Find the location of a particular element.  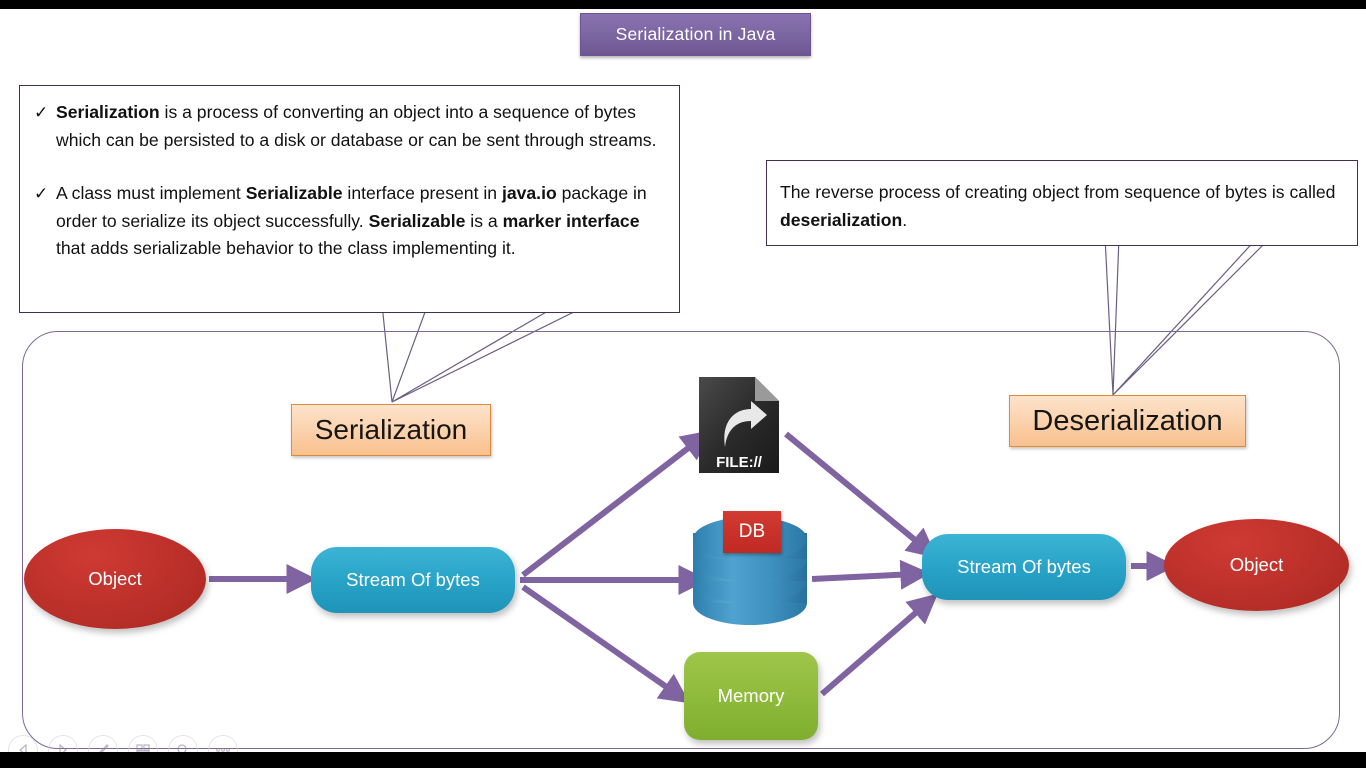

pen-button is located at coordinates (103, 743).